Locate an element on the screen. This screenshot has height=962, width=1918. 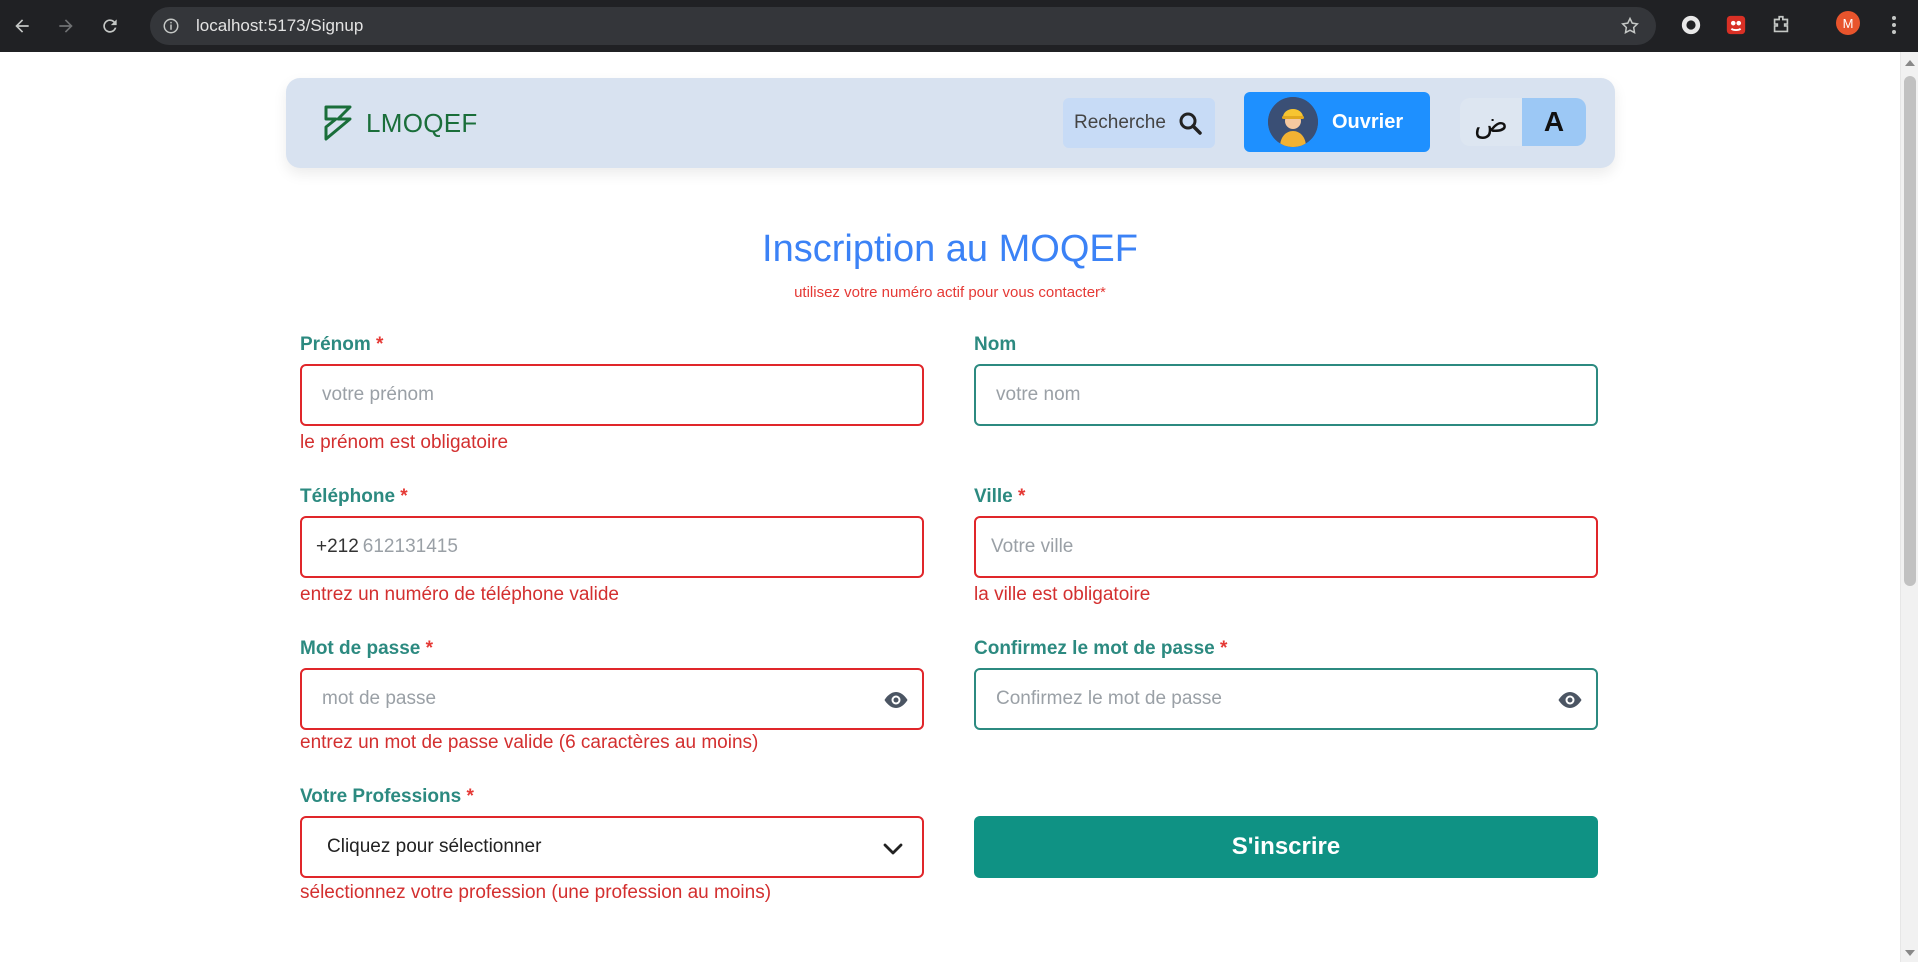
password-label: Mot de passe * is located at coordinates (367, 648).